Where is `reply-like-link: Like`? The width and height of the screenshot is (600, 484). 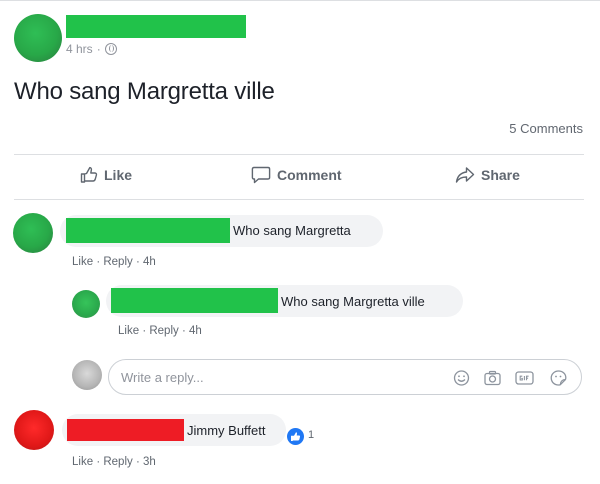 reply-like-link: Like is located at coordinates (128, 331).